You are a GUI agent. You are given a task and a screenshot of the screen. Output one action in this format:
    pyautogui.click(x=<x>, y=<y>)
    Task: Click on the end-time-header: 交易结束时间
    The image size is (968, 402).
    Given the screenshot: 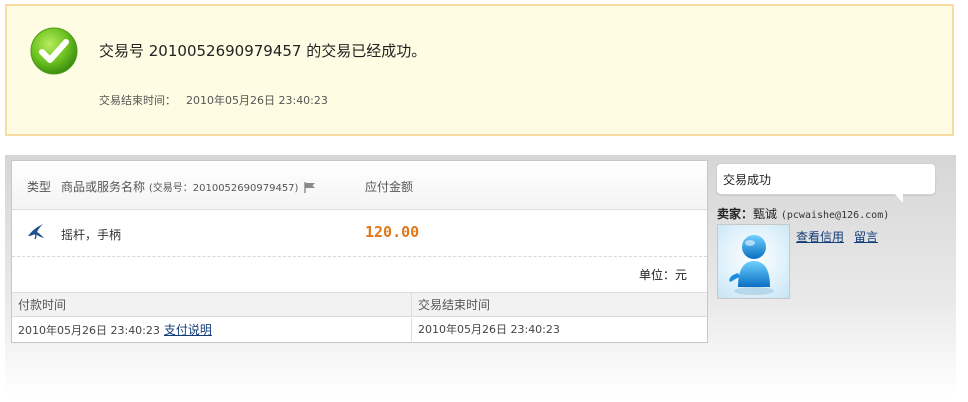 What is the action you would take?
    pyautogui.click(x=559, y=305)
    